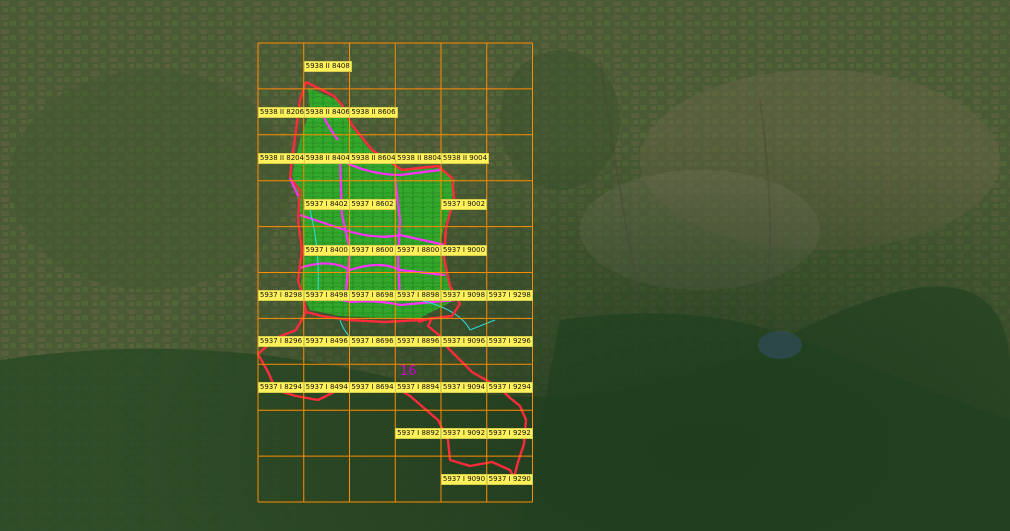  What do you see at coordinates (464, 434) in the screenshot?
I see `sheet-label: 5937 I 9092` at bounding box center [464, 434].